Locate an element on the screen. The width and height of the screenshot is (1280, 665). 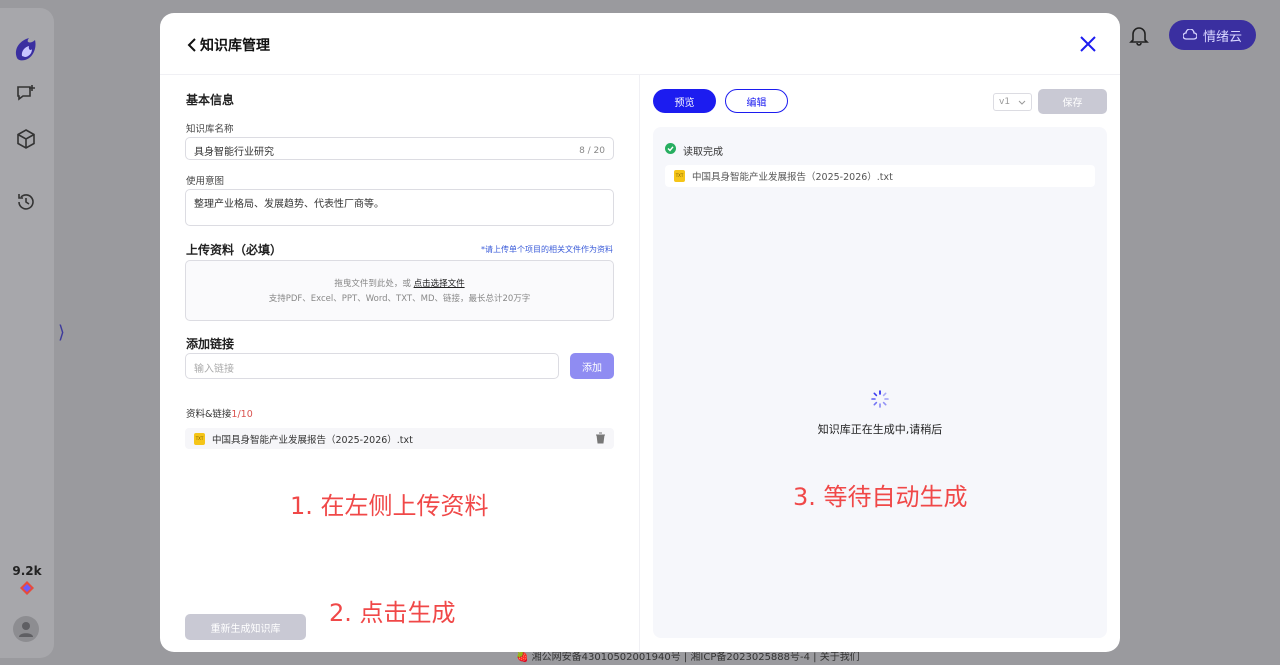
sidebar: 9.2k is located at coordinates (27, 333).